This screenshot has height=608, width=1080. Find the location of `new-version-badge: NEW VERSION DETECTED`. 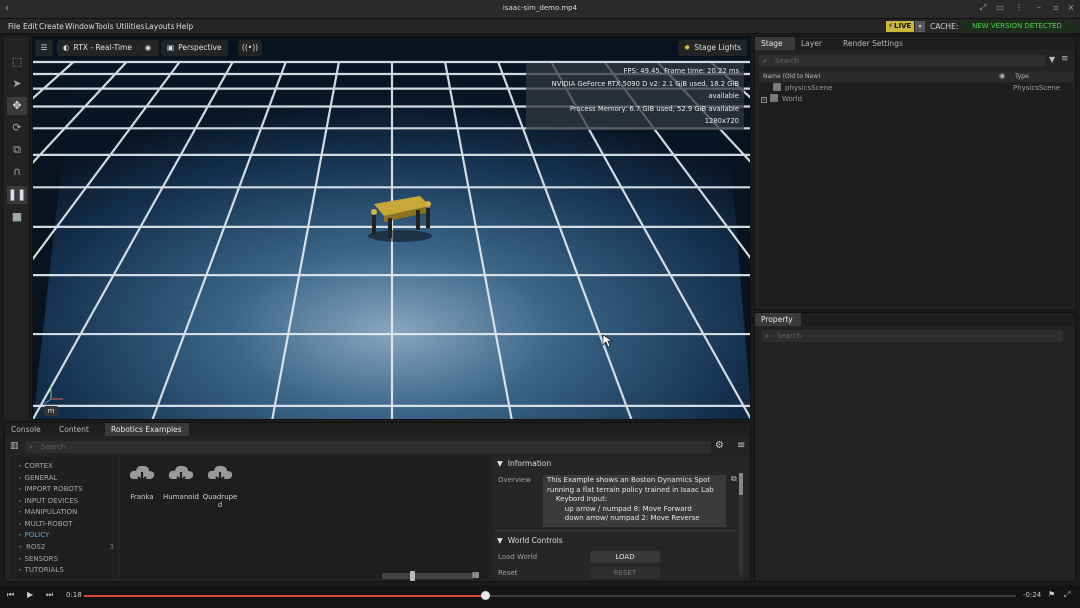

new-version-badge: NEW VERSION DETECTED is located at coordinates (1017, 26).